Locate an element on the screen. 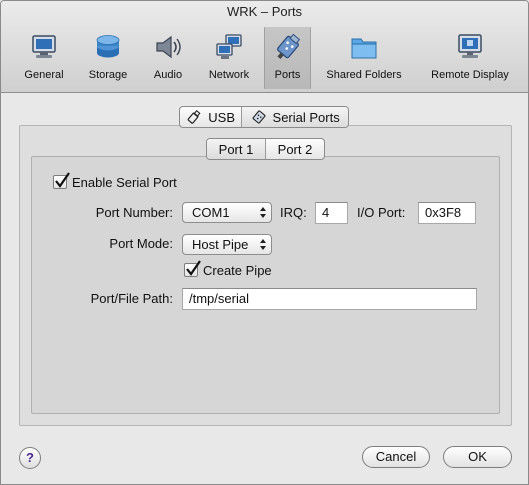 The height and width of the screenshot is (485, 529). io-port-label: I/O Port: is located at coordinates (381, 212).